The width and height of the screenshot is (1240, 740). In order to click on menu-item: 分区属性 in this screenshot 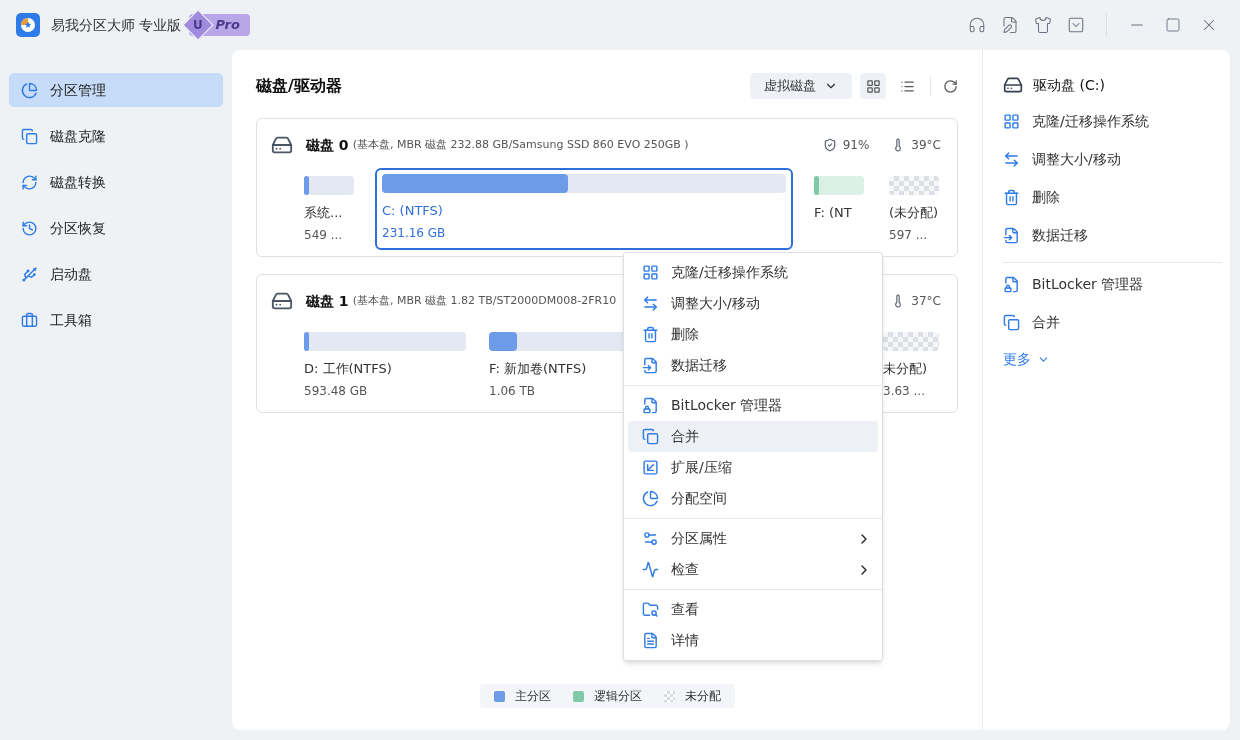, I will do `click(753, 538)`.